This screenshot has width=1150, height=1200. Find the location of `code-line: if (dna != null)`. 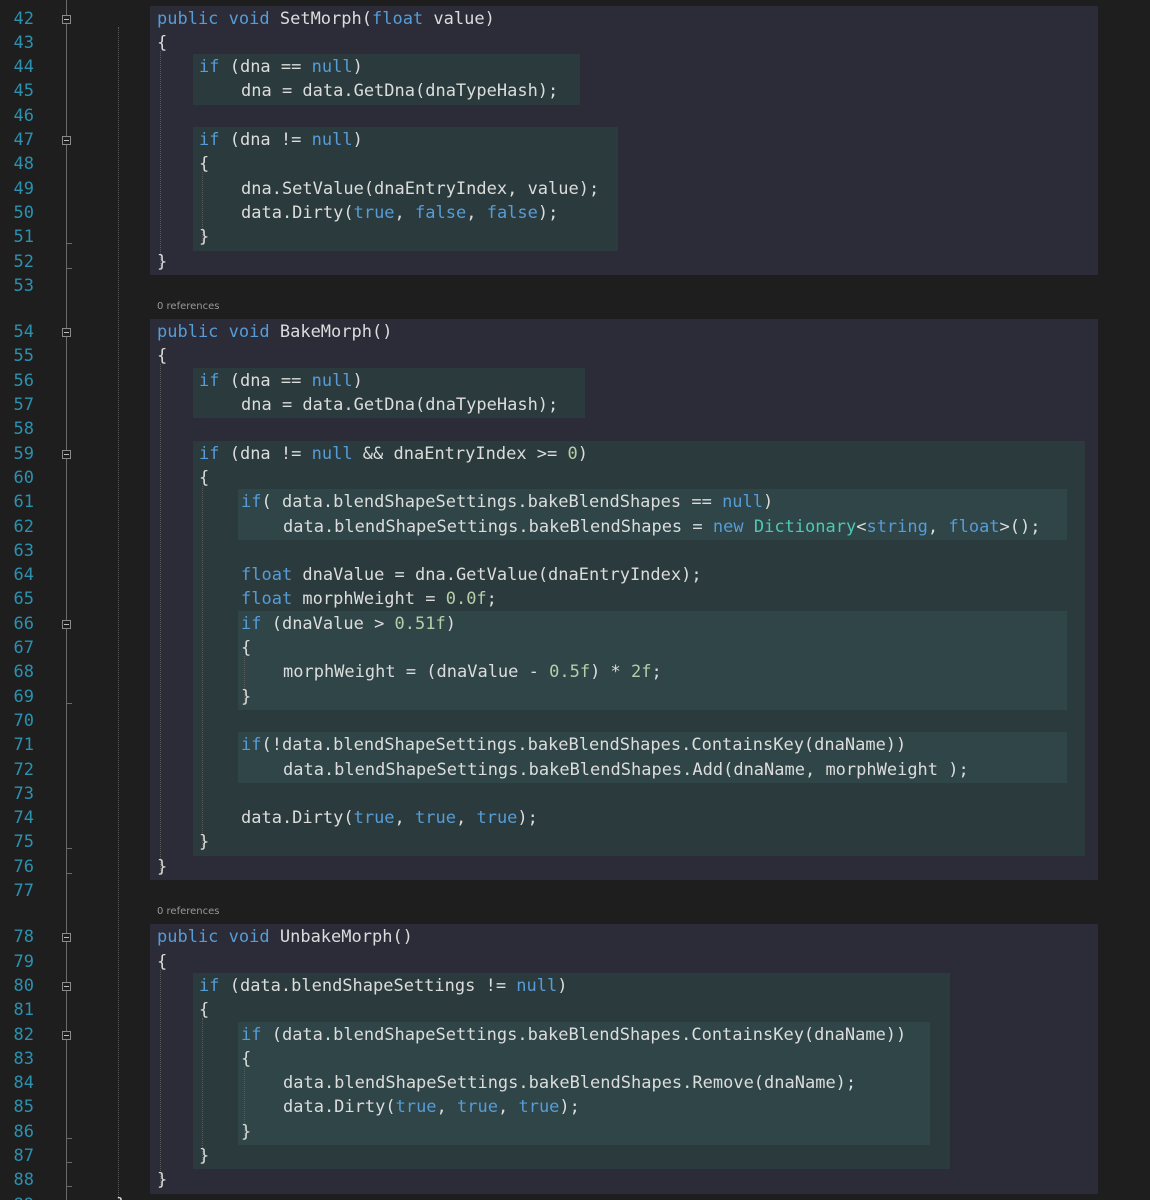

code-line: if (dna != null) is located at coordinates (281, 140).